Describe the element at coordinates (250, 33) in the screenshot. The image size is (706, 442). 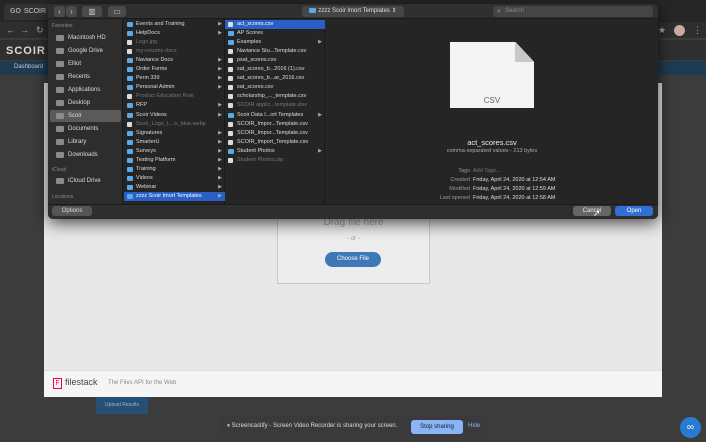
I see `row-label: AP Scores` at that location.